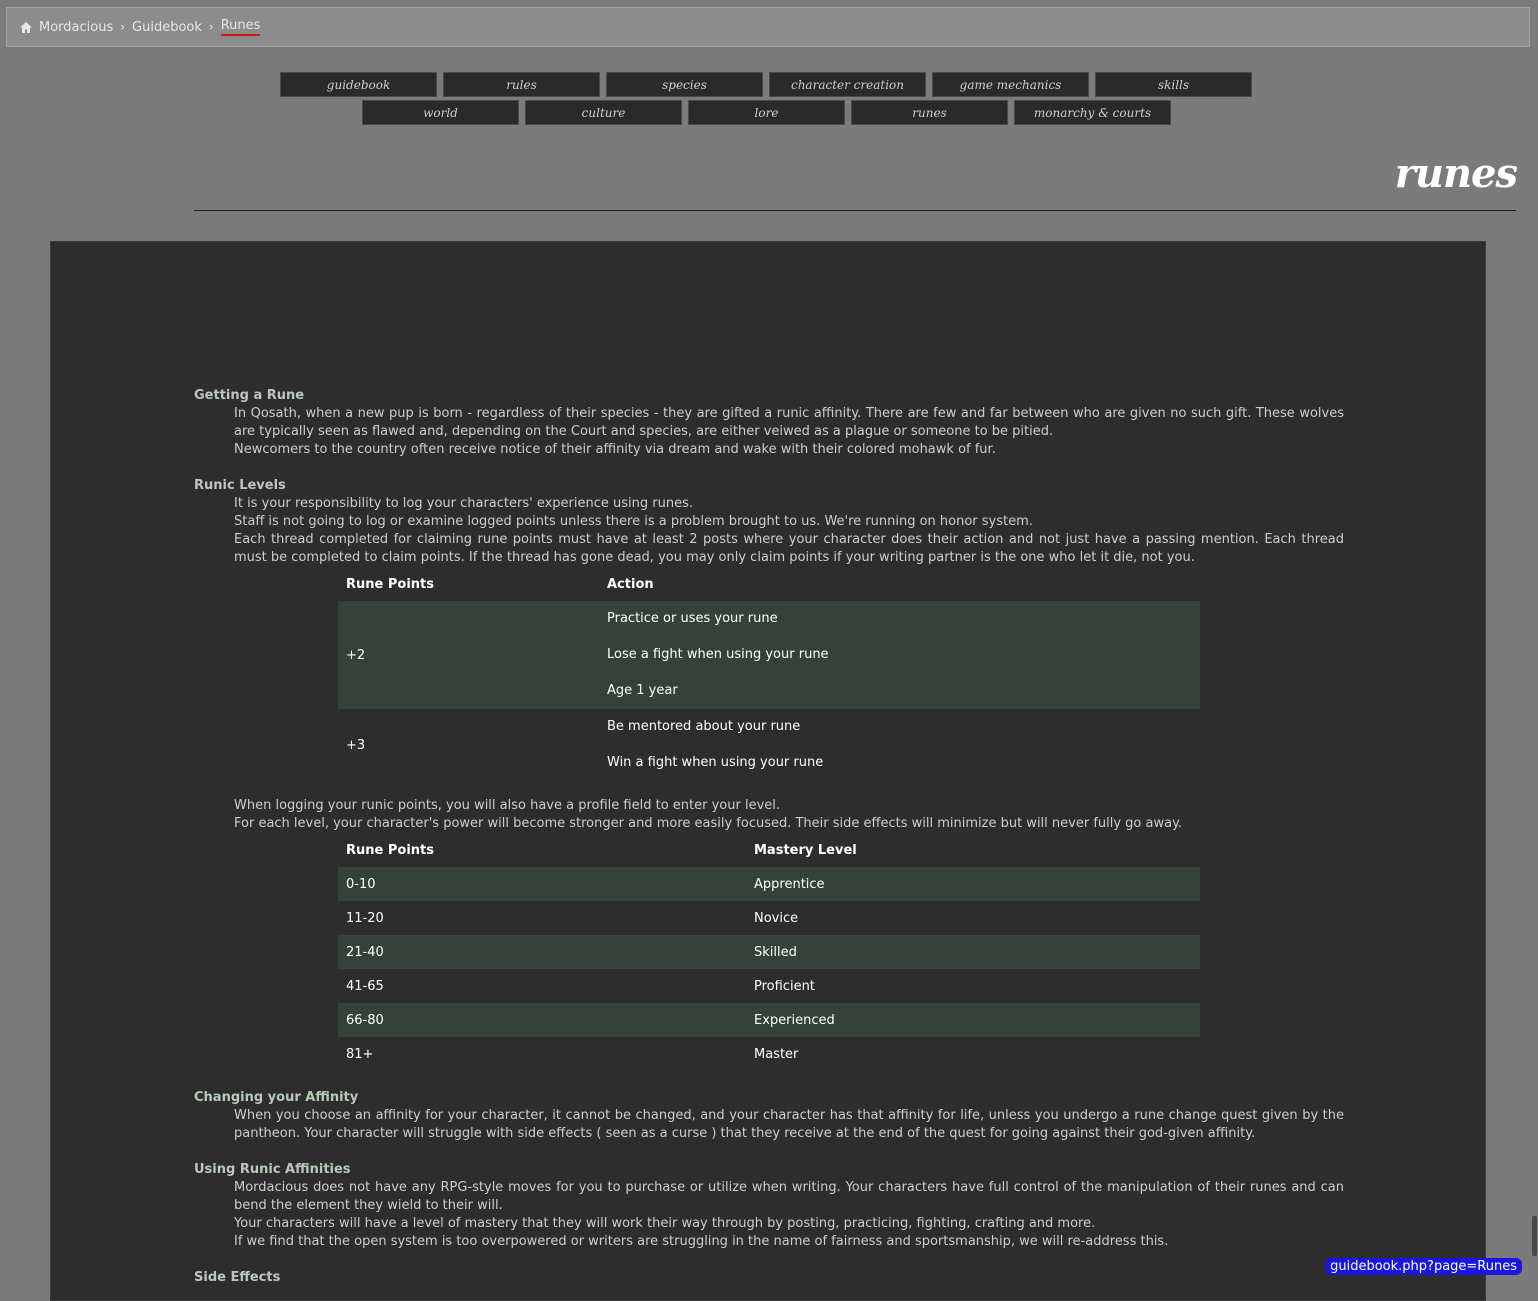 This screenshot has height=1301, width=1538. Describe the element at coordinates (847, 84) in the screenshot. I see `nav-character-creation: character creation` at that location.